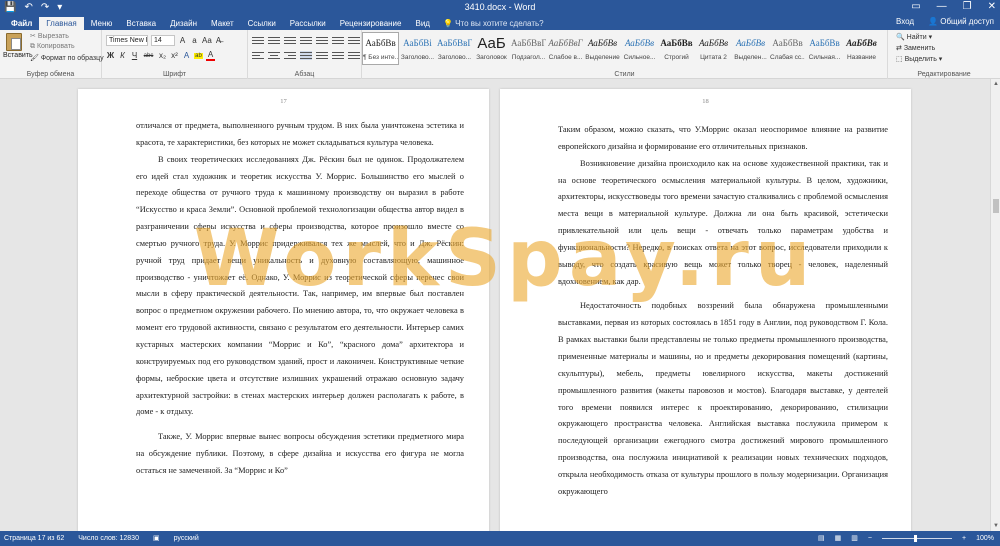 The width and height of the screenshot is (1000, 546). What do you see at coordinates (602, 48) in the screenshot?
I see `style-emphasis: АаБбВв Выделение` at bounding box center [602, 48].